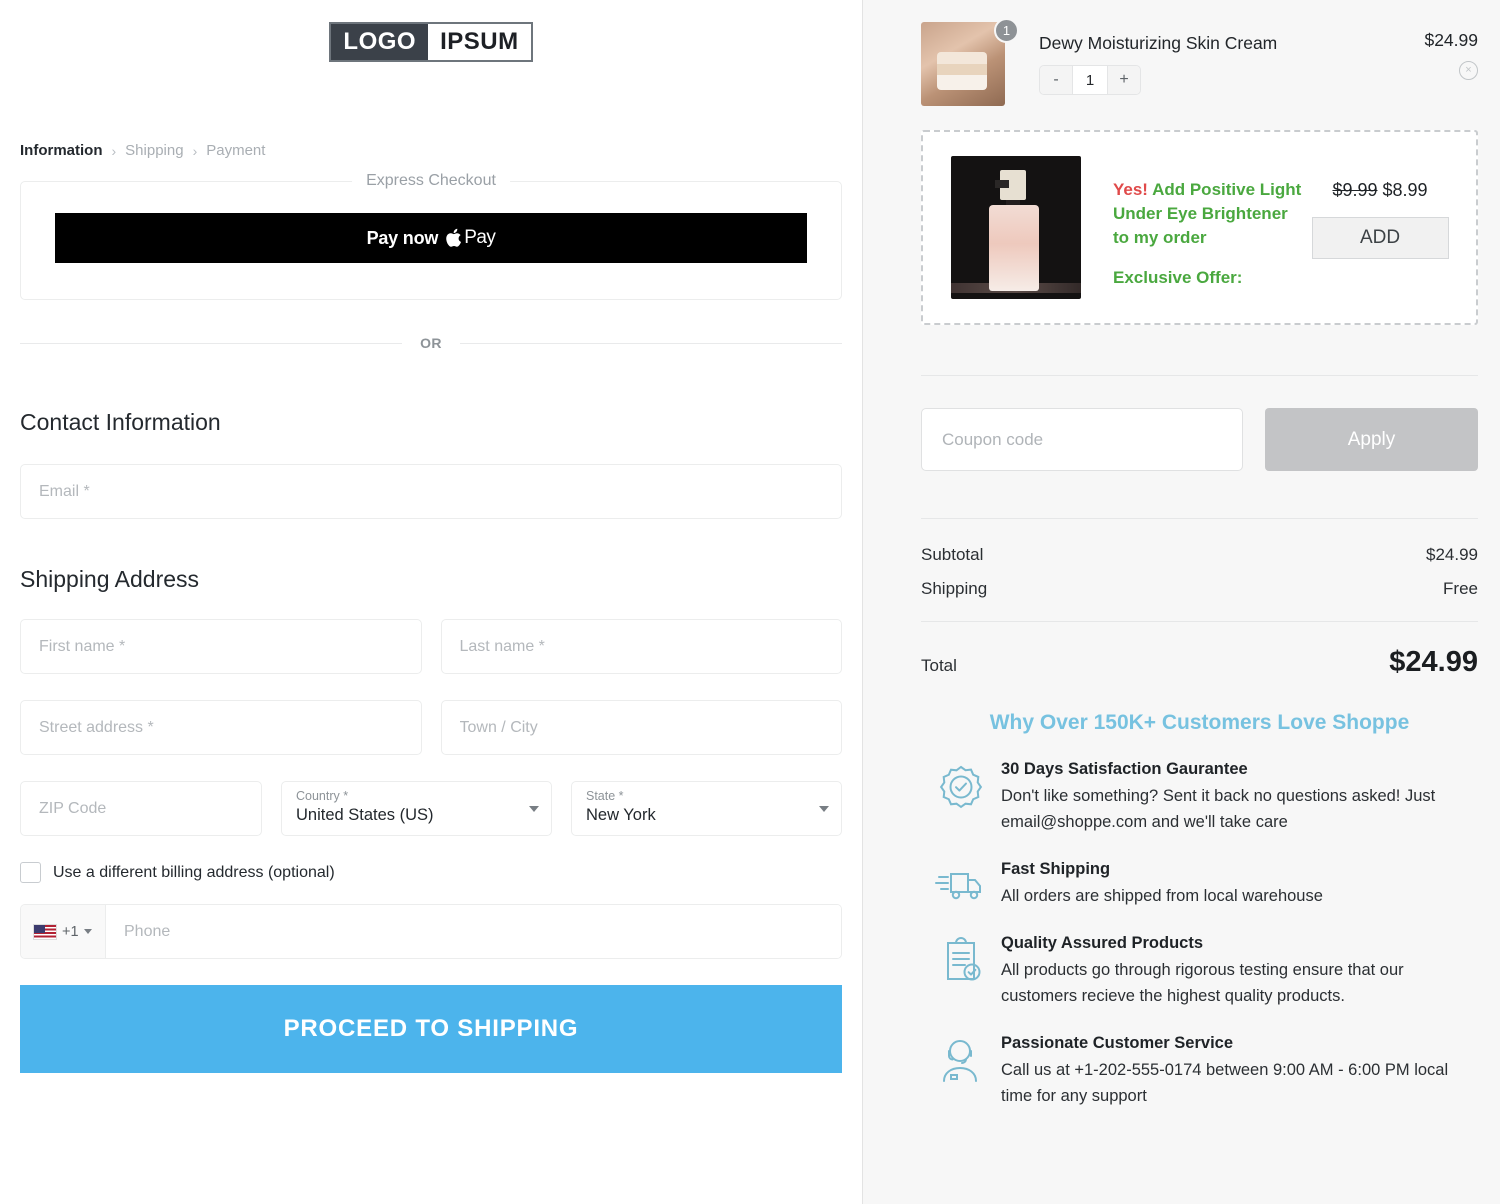 The image size is (1500, 1204). Describe the element at coordinates (1380, 238) in the screenshot. I see `upsell-add-button: ADD` at that location.